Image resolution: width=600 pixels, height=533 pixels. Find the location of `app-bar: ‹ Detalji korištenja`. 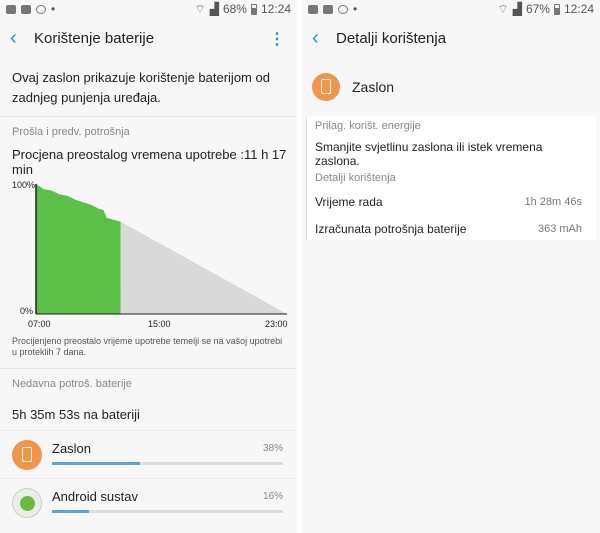

app-bar: ‹ Detalji korištenja is located at coordinates (451, 38).